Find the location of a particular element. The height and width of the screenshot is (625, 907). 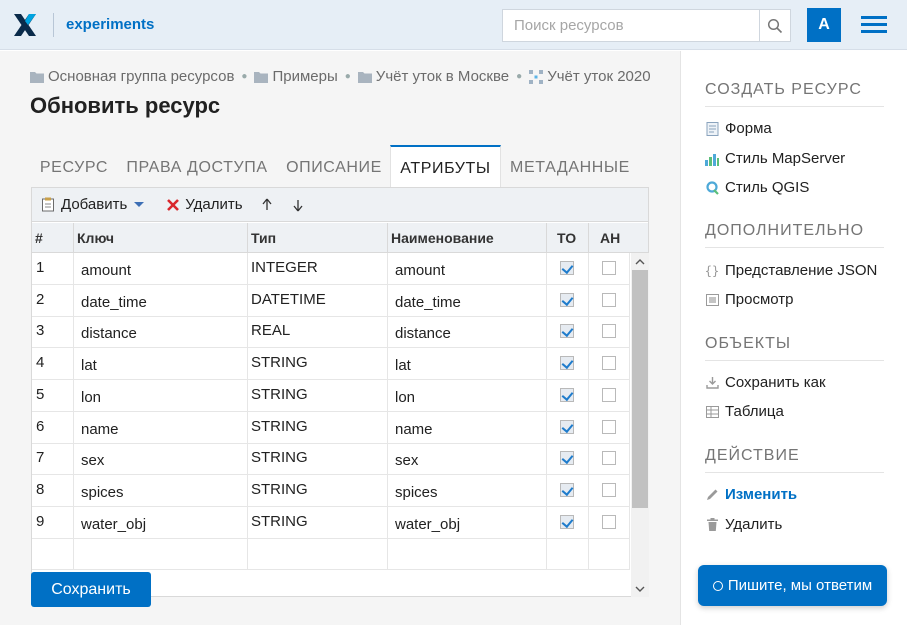

search-button is located at coordinates (775, 25).